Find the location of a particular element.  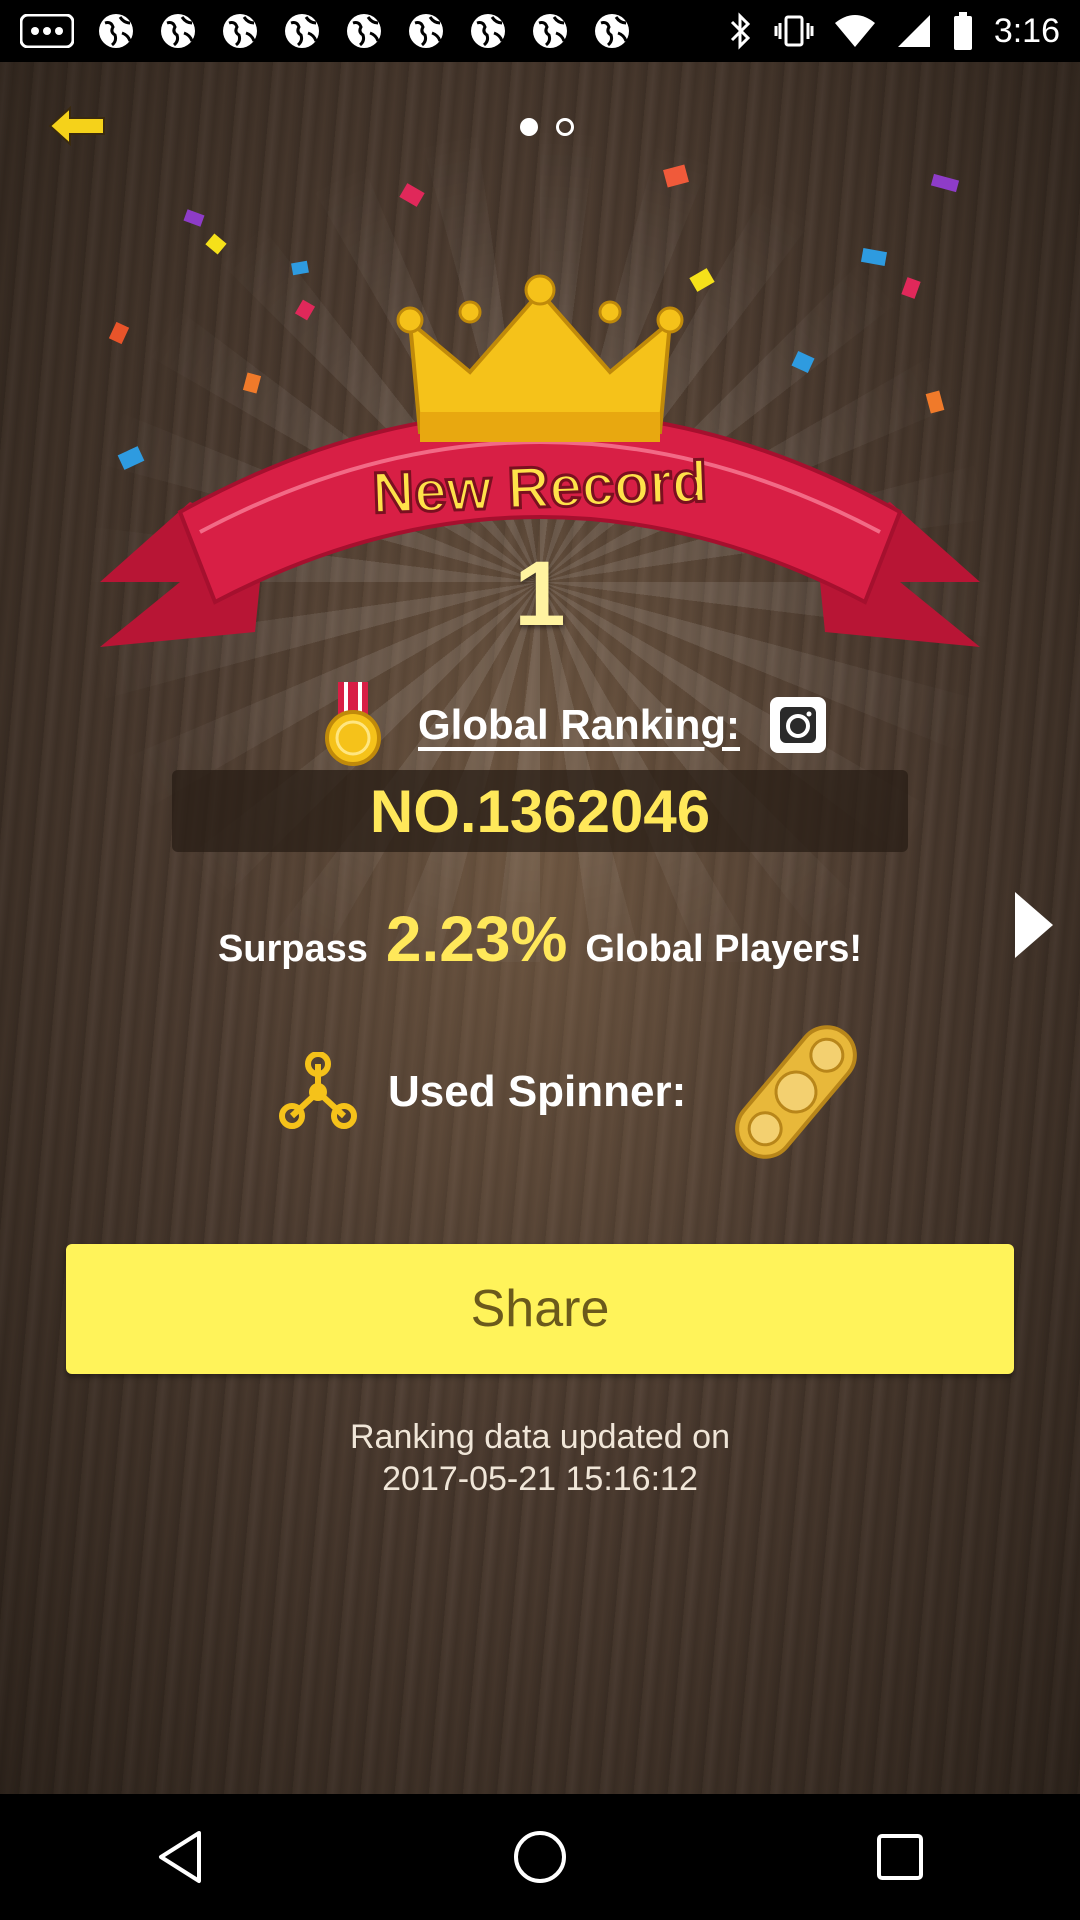

page-indicator is located at coordinates (547, 127).